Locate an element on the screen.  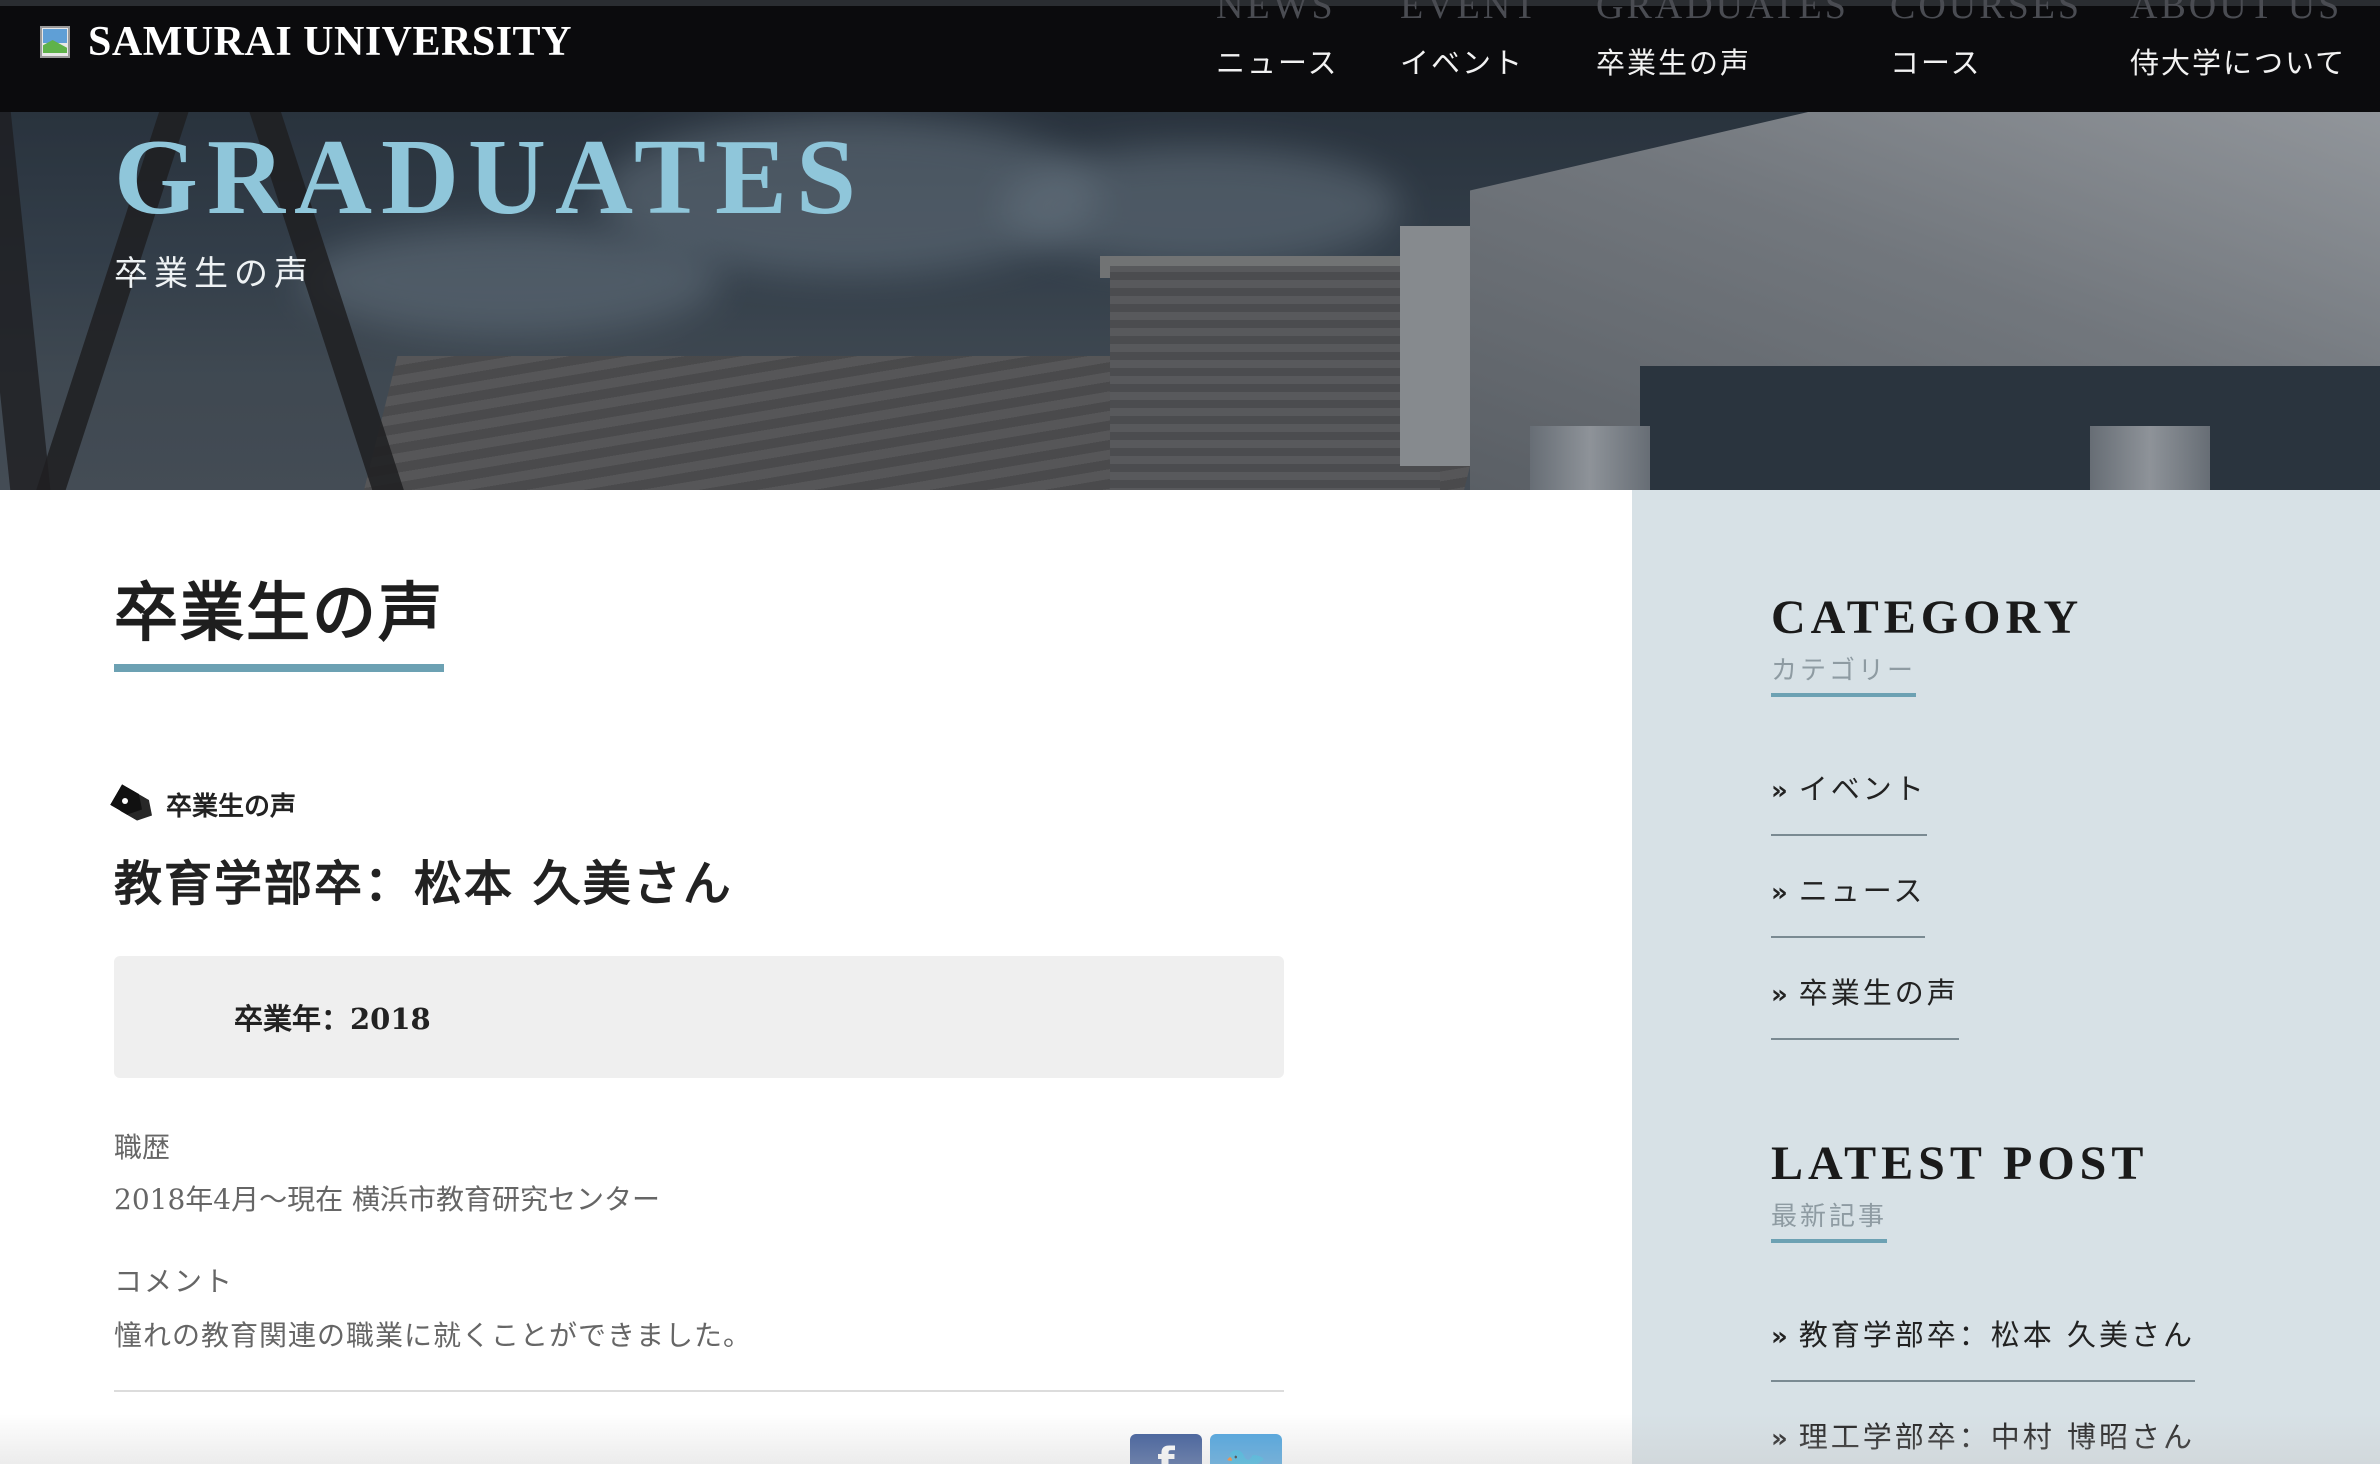
site-logo: SAMURAI UNIVERSITY is located at coordinates (306, 42).